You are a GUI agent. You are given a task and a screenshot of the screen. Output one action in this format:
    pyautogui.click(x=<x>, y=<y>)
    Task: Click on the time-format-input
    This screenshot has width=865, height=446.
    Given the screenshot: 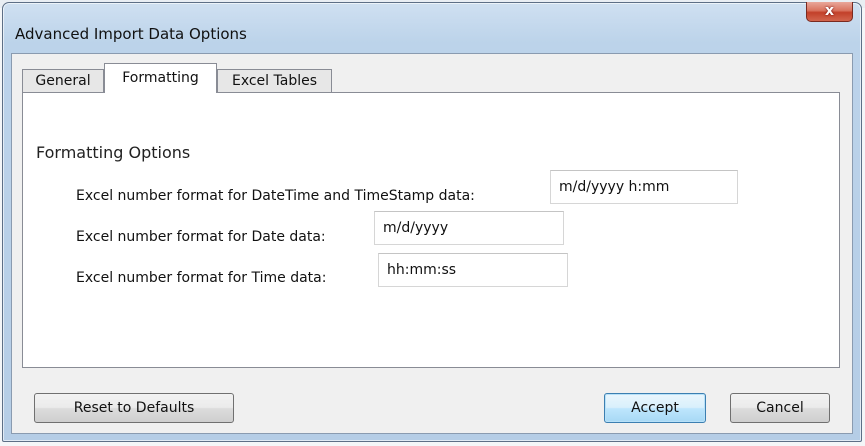 What is the action you would take?
    pyautogui.click(x=473, y=270)
    